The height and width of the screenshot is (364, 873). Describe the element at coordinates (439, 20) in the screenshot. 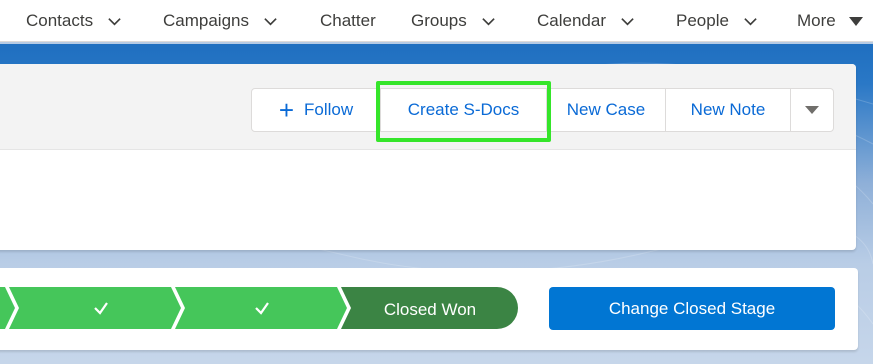

I see `nav-item-label: Groups` at that location.